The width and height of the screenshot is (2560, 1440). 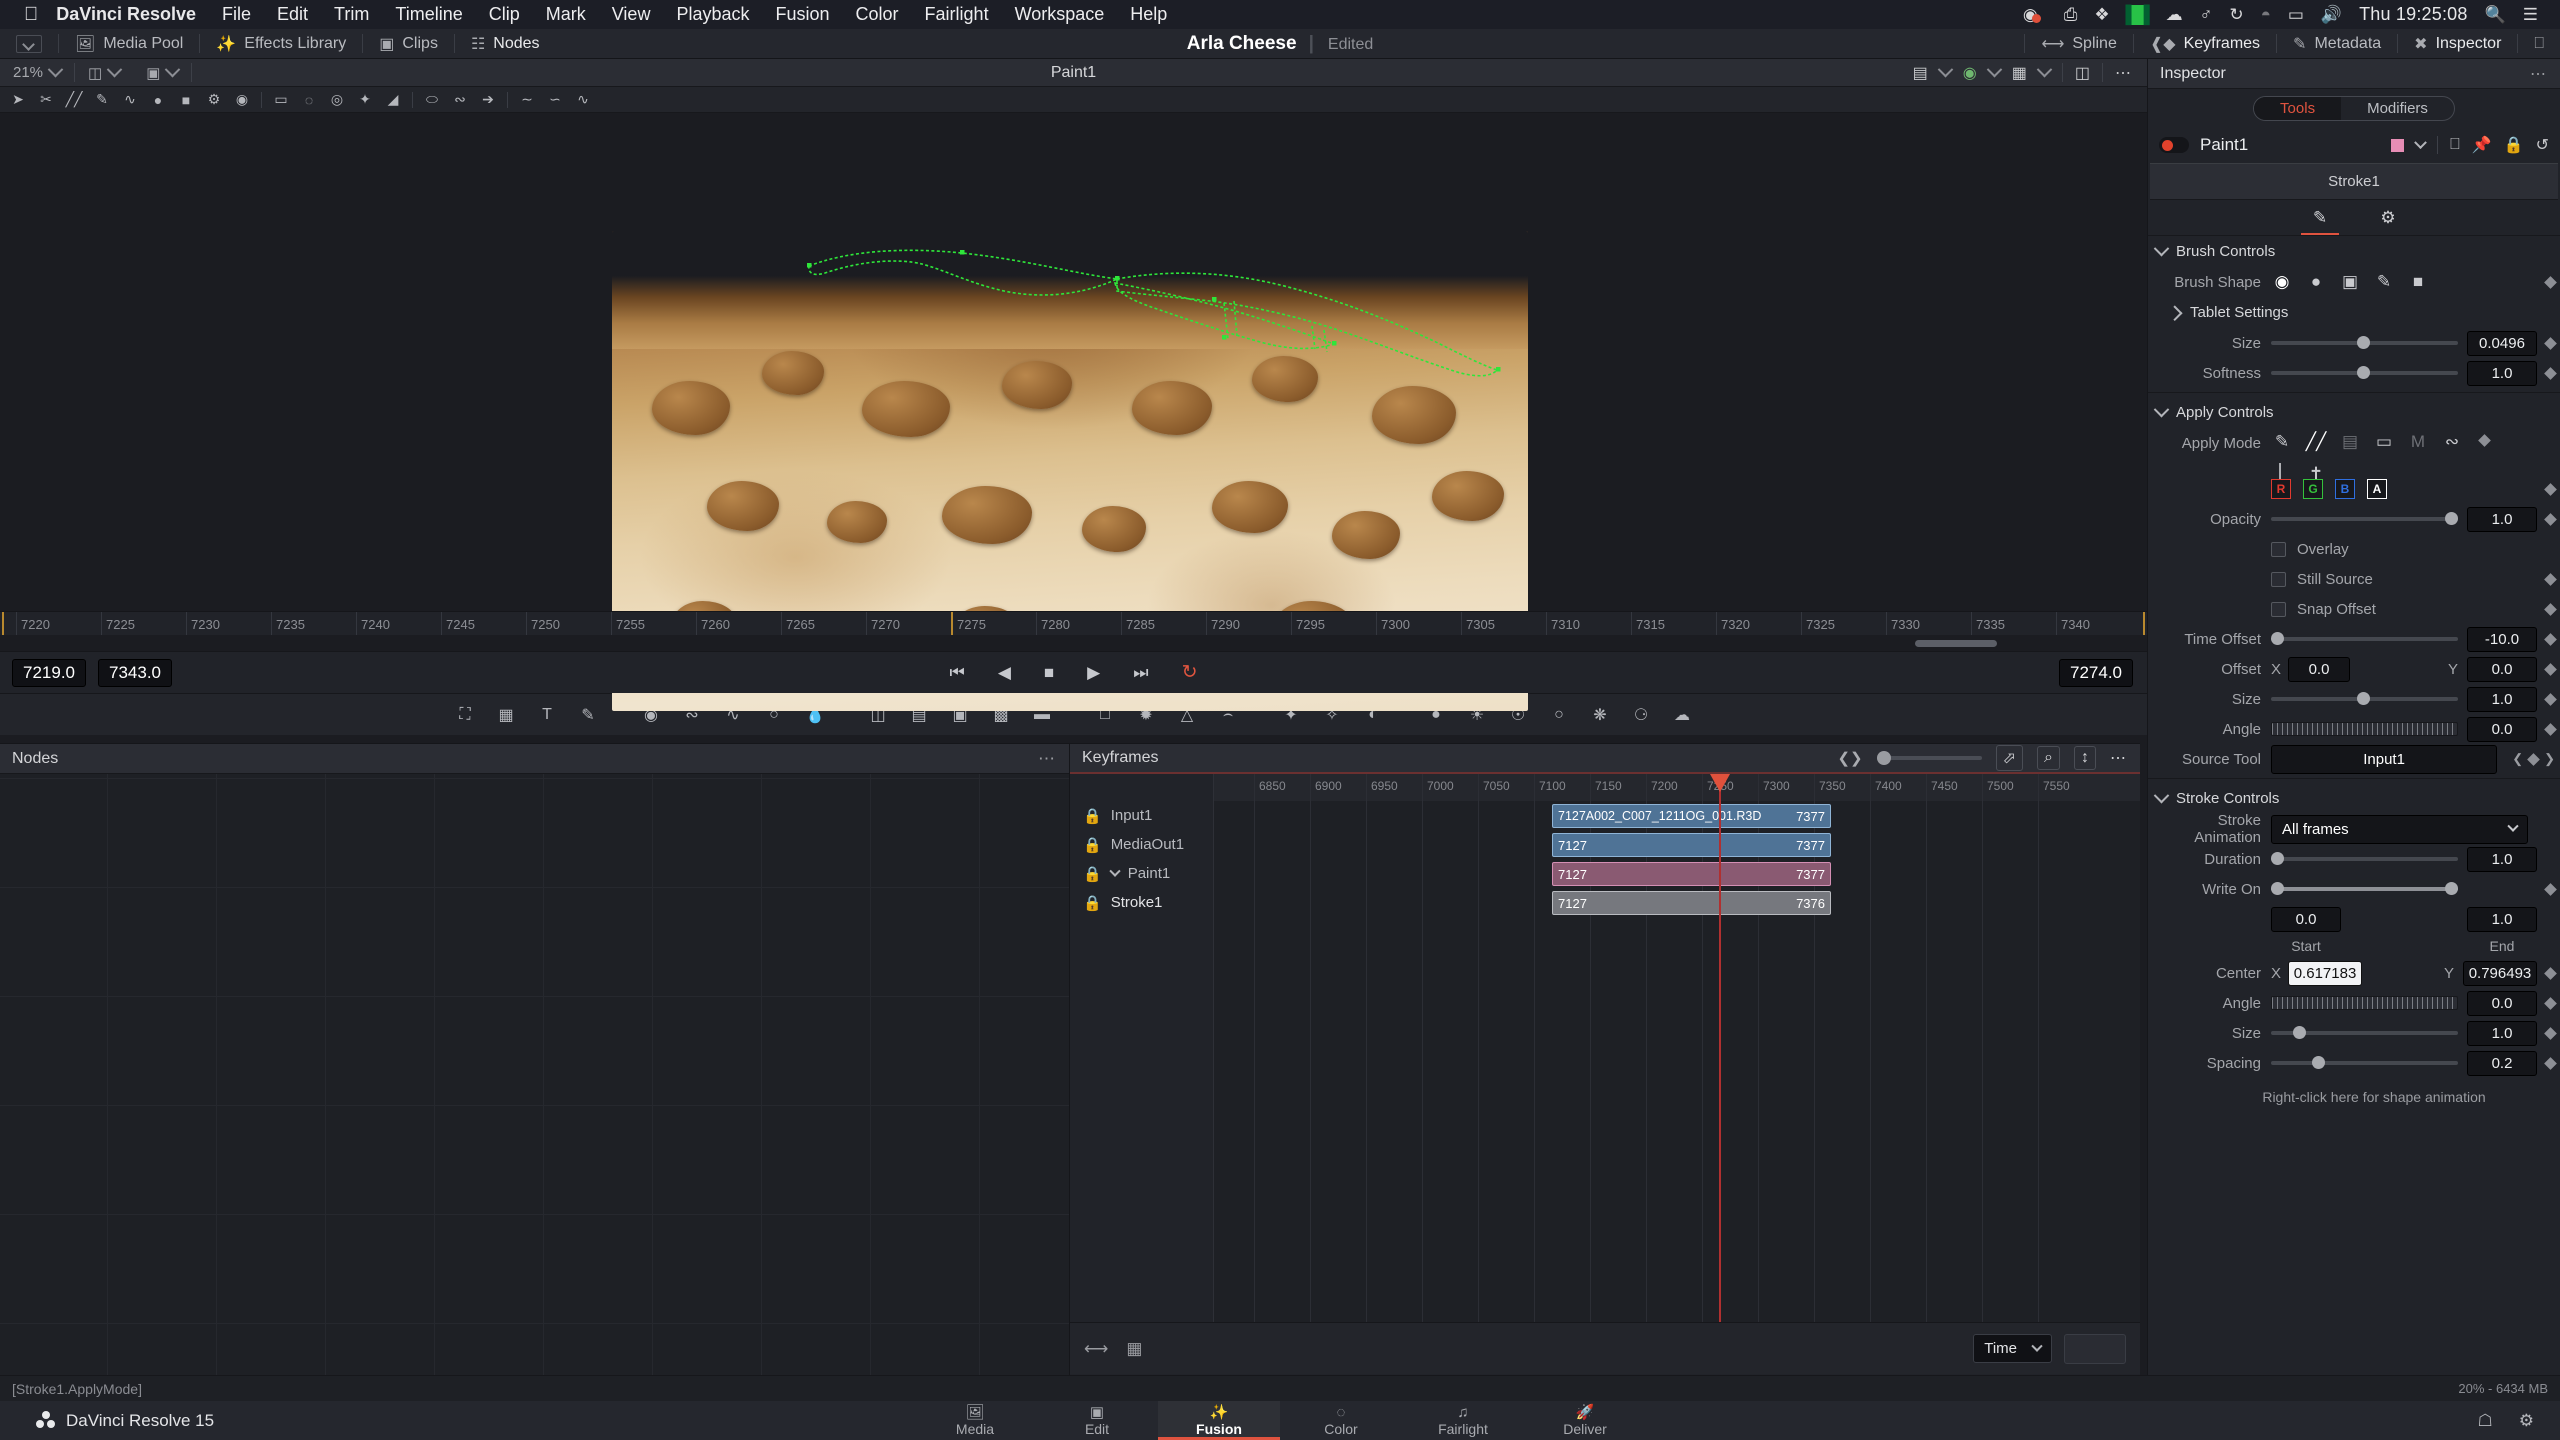 I want to click on soft-circle-icon: ◉, so click(x=2282, y=282).